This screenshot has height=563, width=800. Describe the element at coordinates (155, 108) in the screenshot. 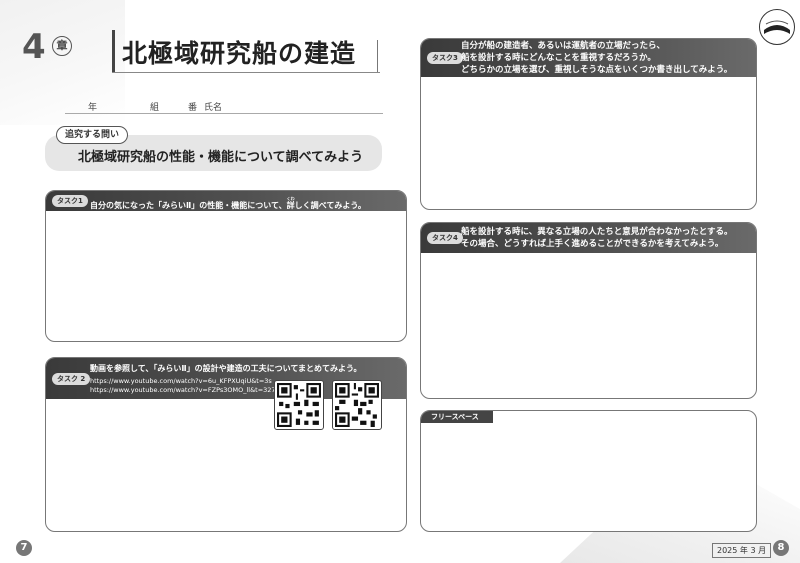

I see `class-field-label: 組` at that location.